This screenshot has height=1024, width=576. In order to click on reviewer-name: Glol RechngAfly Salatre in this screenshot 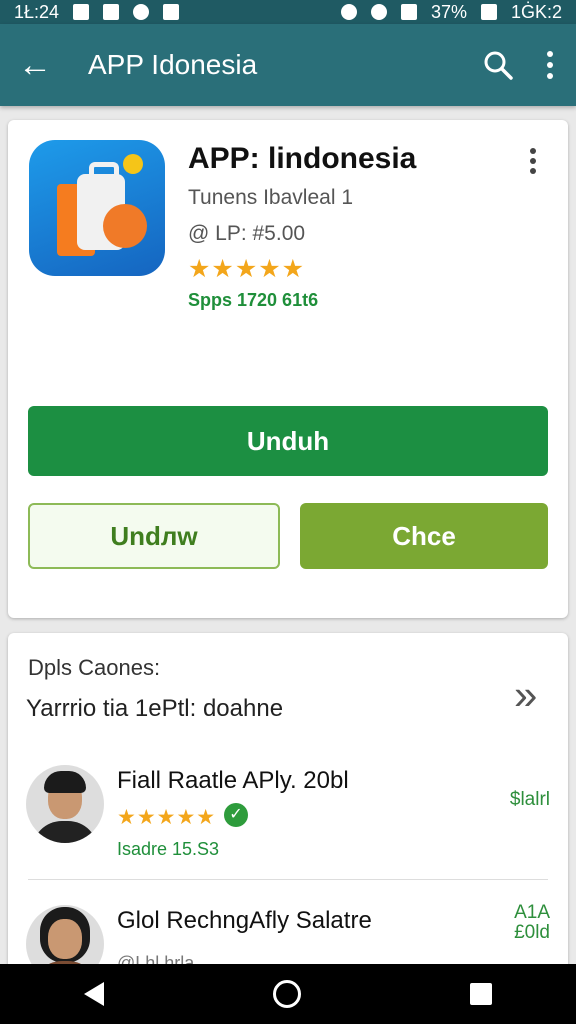, I will do `click(244, 920)`.